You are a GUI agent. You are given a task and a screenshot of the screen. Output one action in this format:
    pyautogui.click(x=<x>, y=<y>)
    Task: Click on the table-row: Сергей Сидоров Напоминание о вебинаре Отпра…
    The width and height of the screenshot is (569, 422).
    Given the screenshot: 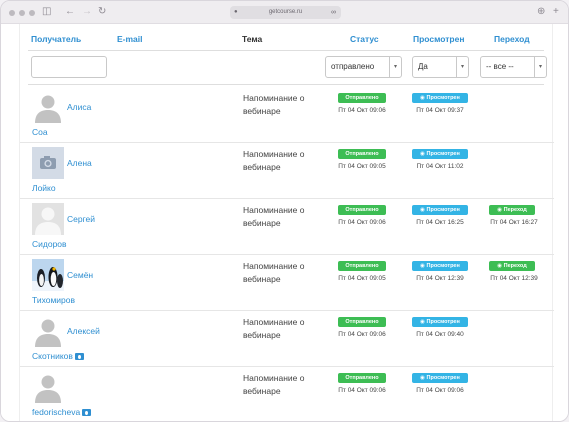 What is the action you would take?
    pyautogui.click(x=287, y=227)
    